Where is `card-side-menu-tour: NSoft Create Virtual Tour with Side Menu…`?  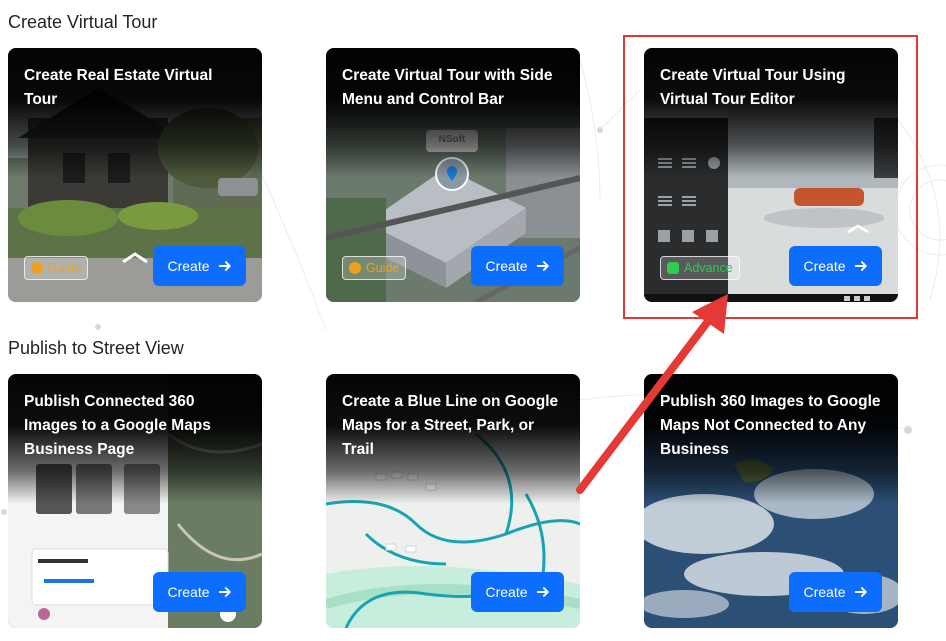
card-side-menu-tour: NSoft Create Virtual Tour with Side Menu… is located at coordinates (453, 175).